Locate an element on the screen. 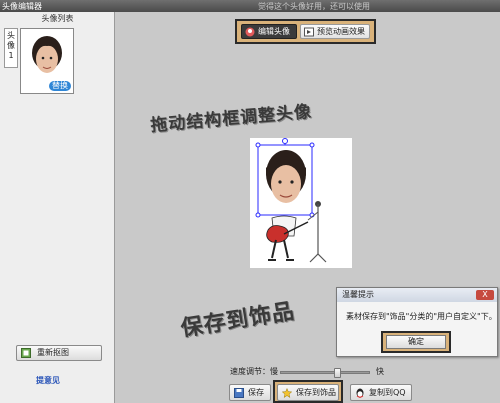 The height and width of the screenshot is (403, 500). avatar-list-header: 头像列表 is located at coordinates (57, 18).